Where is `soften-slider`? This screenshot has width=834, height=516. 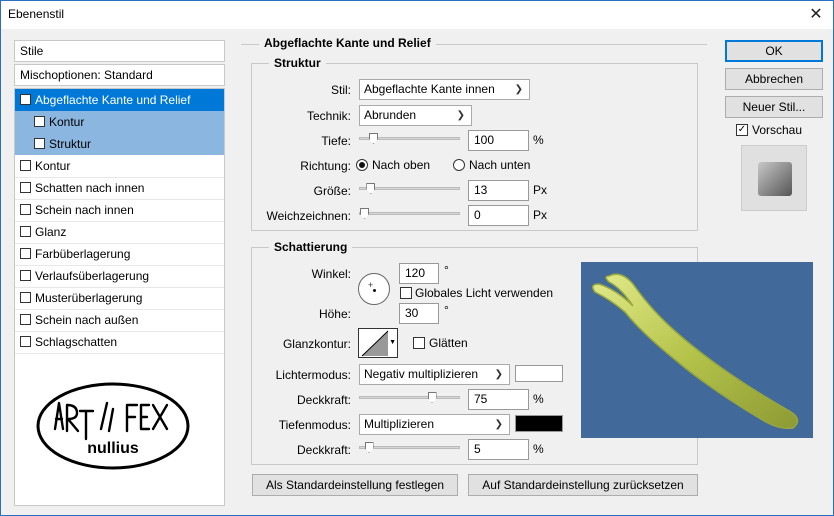 soften-slider is located at coordinates (409, 213).